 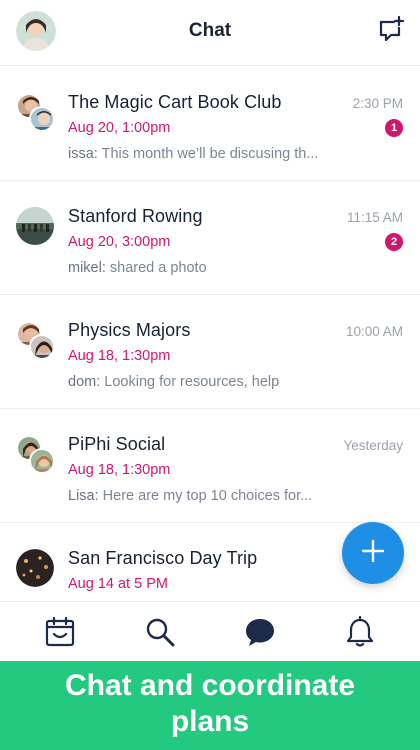 I want to click on event-date: Aug 20, 1:00pm, so click(x=119, y=128).